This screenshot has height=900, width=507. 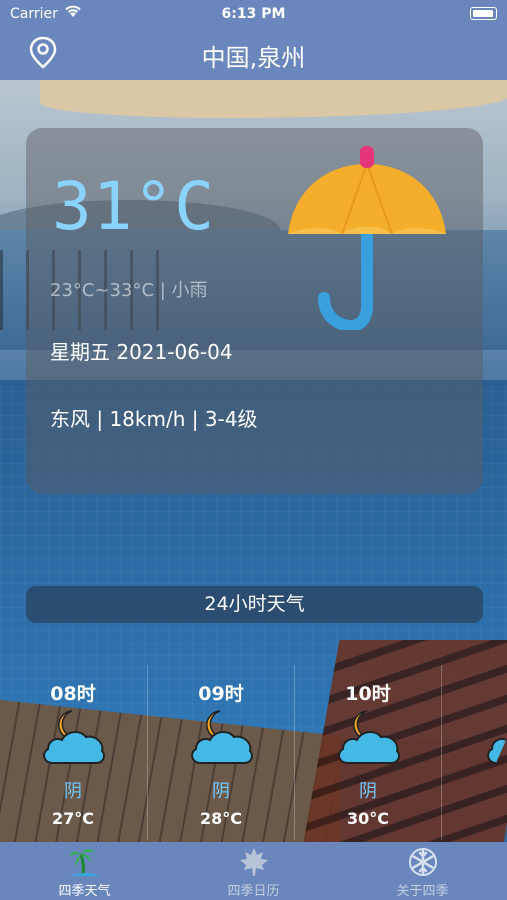 I want to click on tab-label: 关于四季, so click(x=422, y=891).